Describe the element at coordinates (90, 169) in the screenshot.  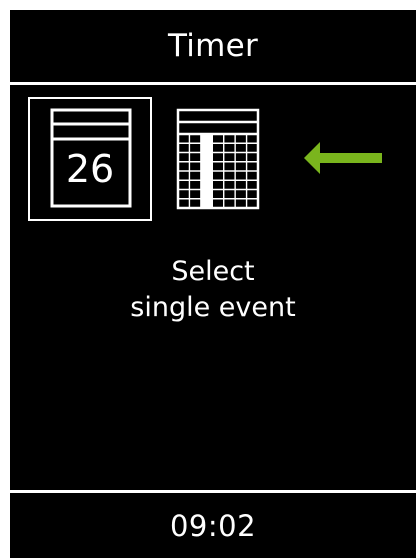
I see `calendar-day-number: 26` at that location.